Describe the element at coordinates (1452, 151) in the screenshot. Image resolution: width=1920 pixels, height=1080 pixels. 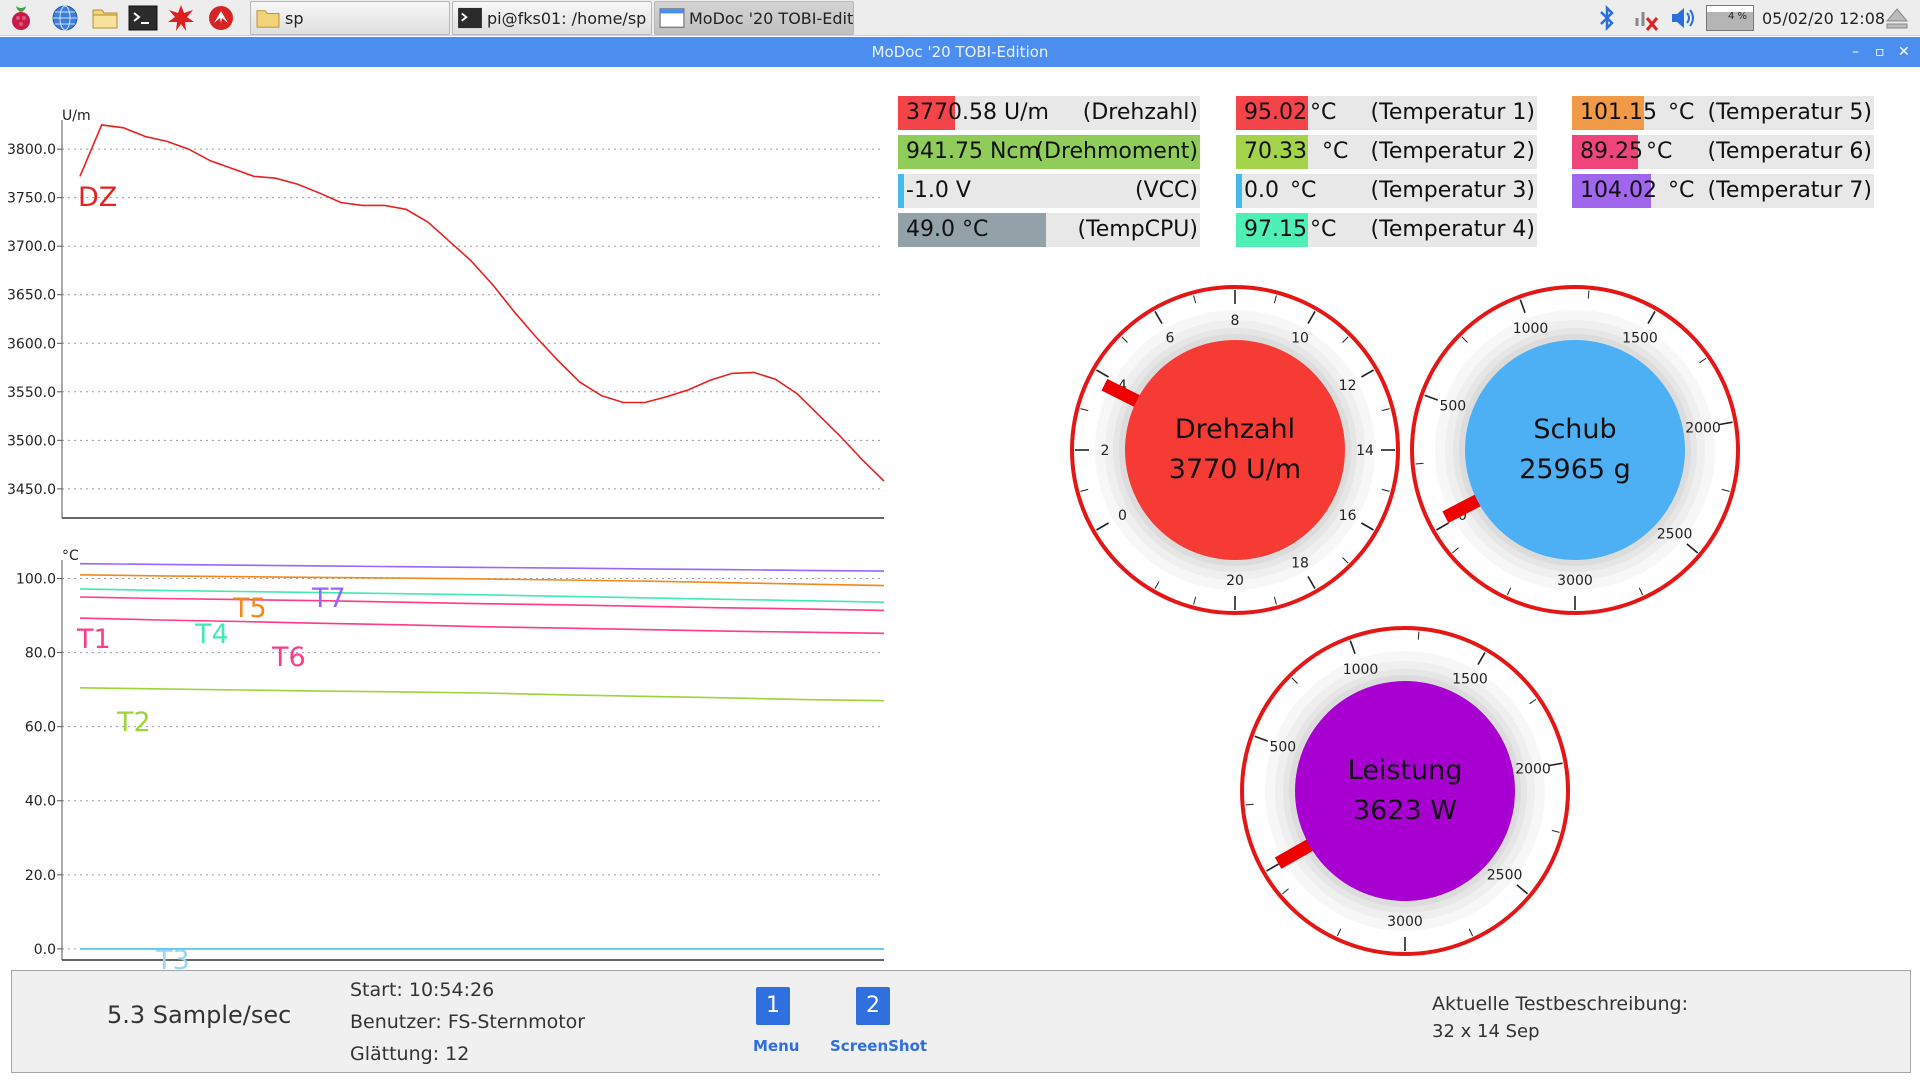
I see `readout-label: (Temperatur 2)` at that location.